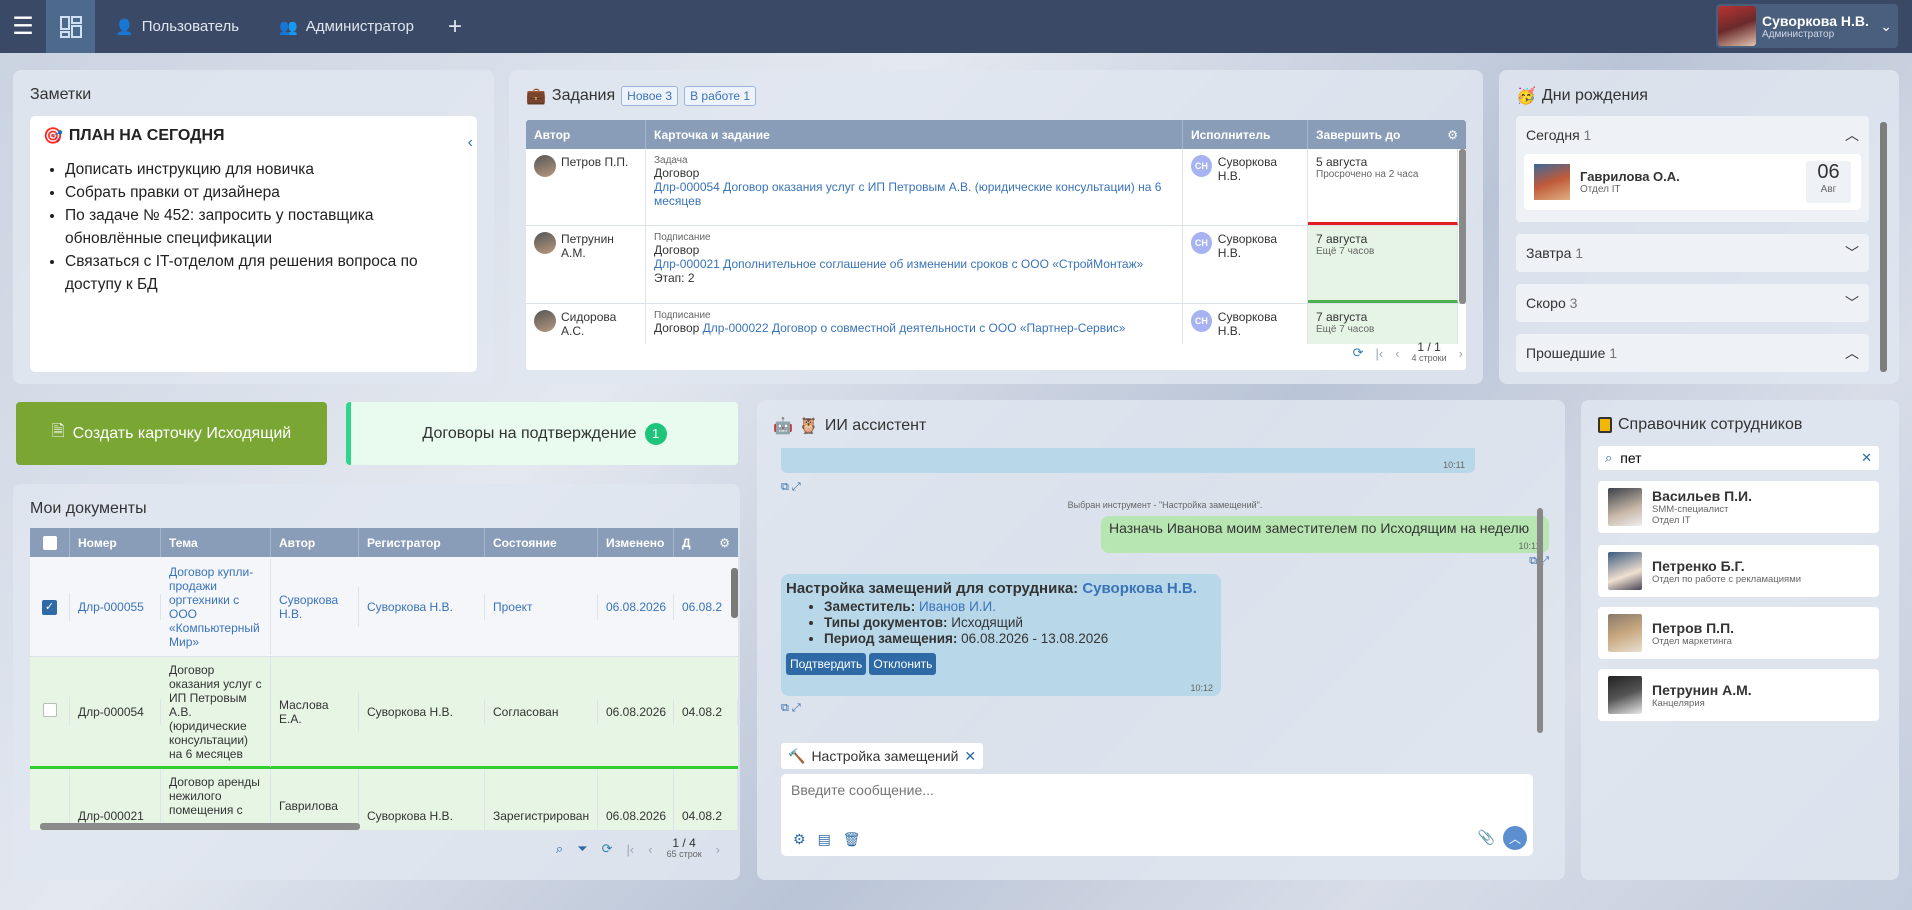 This screenshot has width=1912, height=910. I want to click on send-button: ︿, so click(1515, 838).